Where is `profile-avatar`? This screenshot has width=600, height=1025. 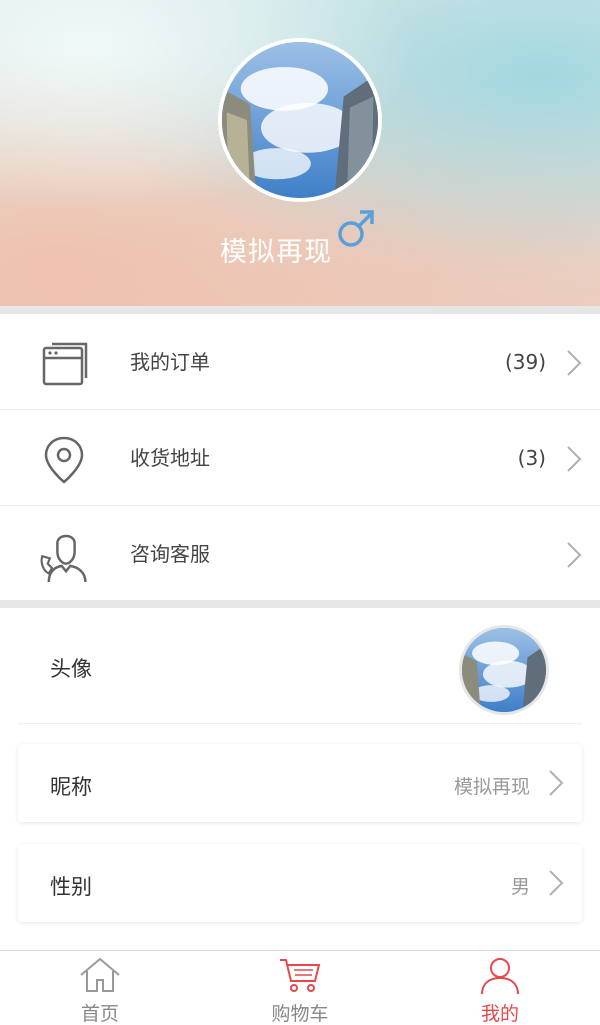
profile-avatar is located at coordinates (300, 120).